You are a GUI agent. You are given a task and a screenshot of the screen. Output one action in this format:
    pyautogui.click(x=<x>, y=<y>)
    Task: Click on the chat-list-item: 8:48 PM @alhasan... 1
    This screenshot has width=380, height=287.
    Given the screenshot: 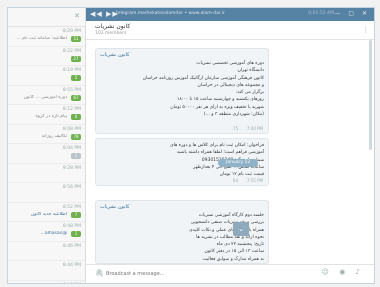 What is the action you would take?
    pyautogui.click(x=46, y=232)
    